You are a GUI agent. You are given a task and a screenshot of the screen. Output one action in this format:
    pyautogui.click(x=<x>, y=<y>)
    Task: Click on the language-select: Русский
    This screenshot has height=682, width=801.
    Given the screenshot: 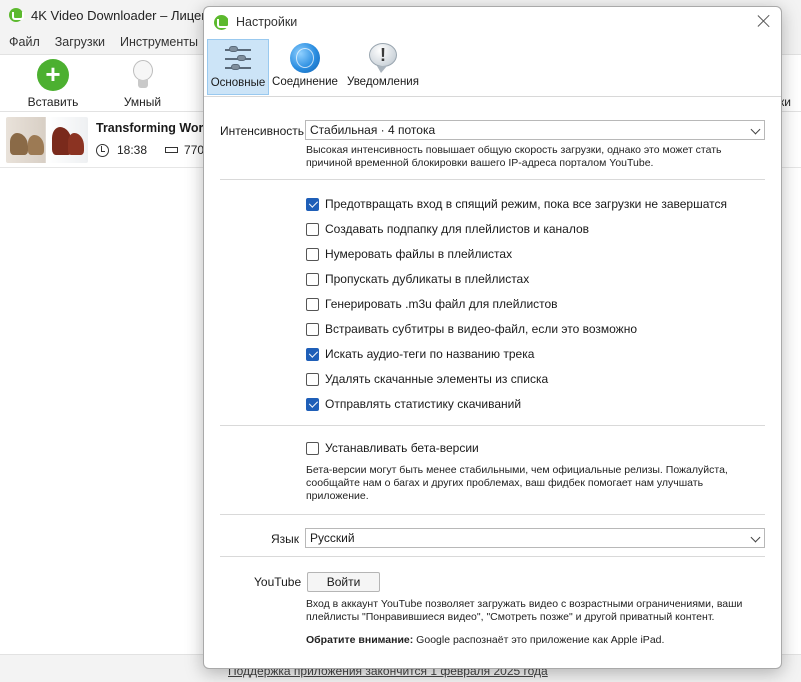 What is the action you would take?
    pyautogui.click(x=535, y=538)
    